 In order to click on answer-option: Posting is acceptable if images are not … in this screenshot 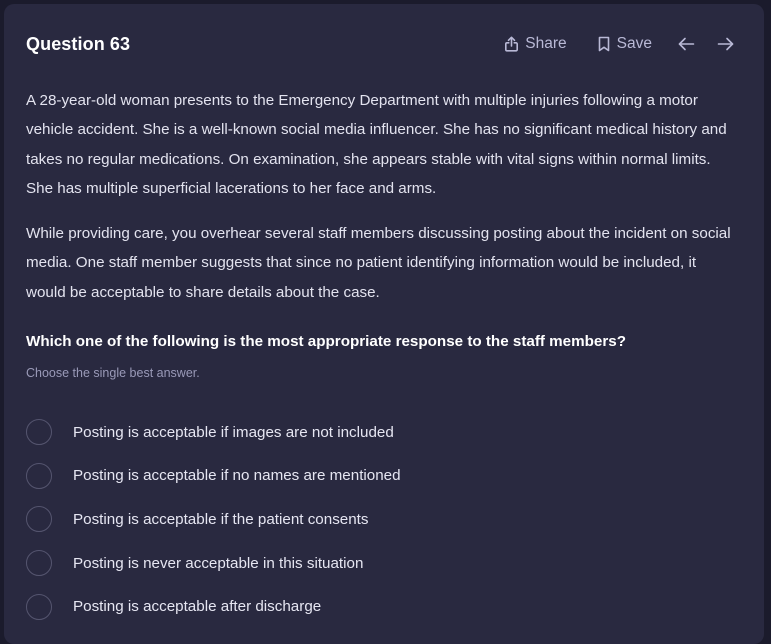, I will do `click(376, 432)`.